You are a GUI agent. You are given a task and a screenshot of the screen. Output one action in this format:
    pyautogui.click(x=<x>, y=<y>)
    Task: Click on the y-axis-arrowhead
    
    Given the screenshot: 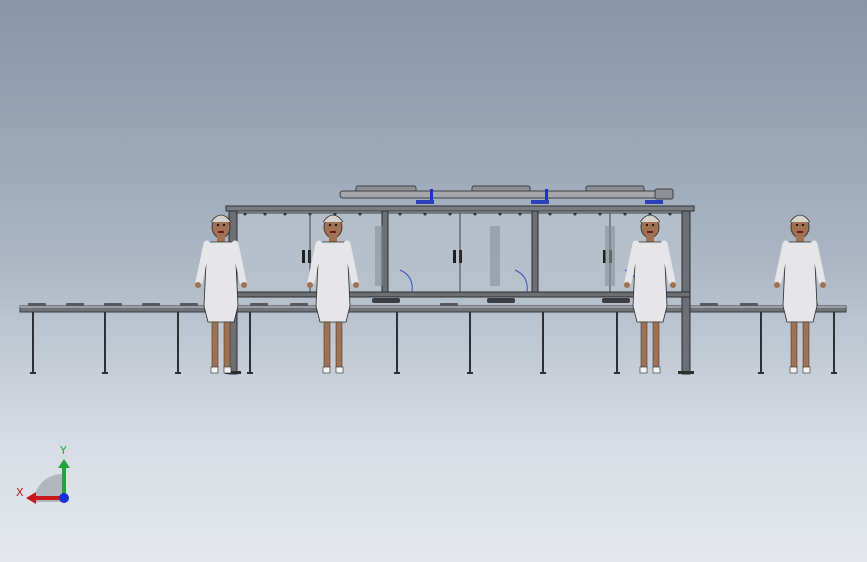 What is the action you would take?
    pyautogui.click(x=64, y=463)
    